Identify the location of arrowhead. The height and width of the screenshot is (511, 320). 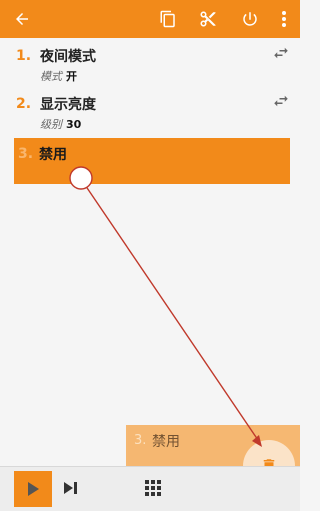
(257, 441).